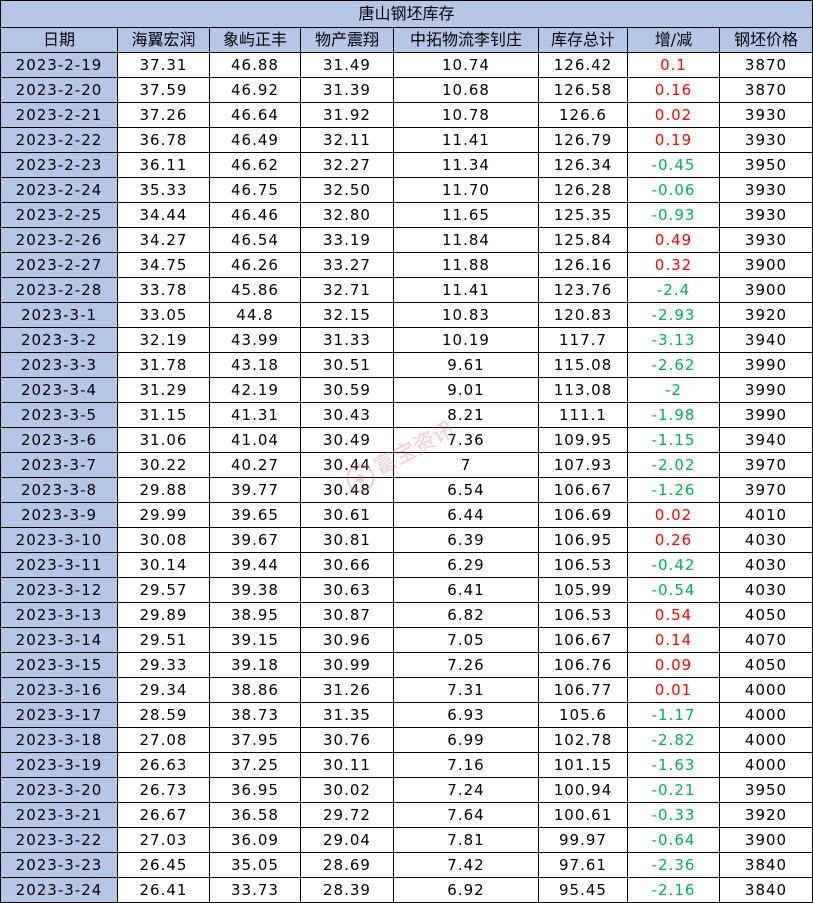  I want to click on cell-total-inventory: 117.7, so click(583, 340).